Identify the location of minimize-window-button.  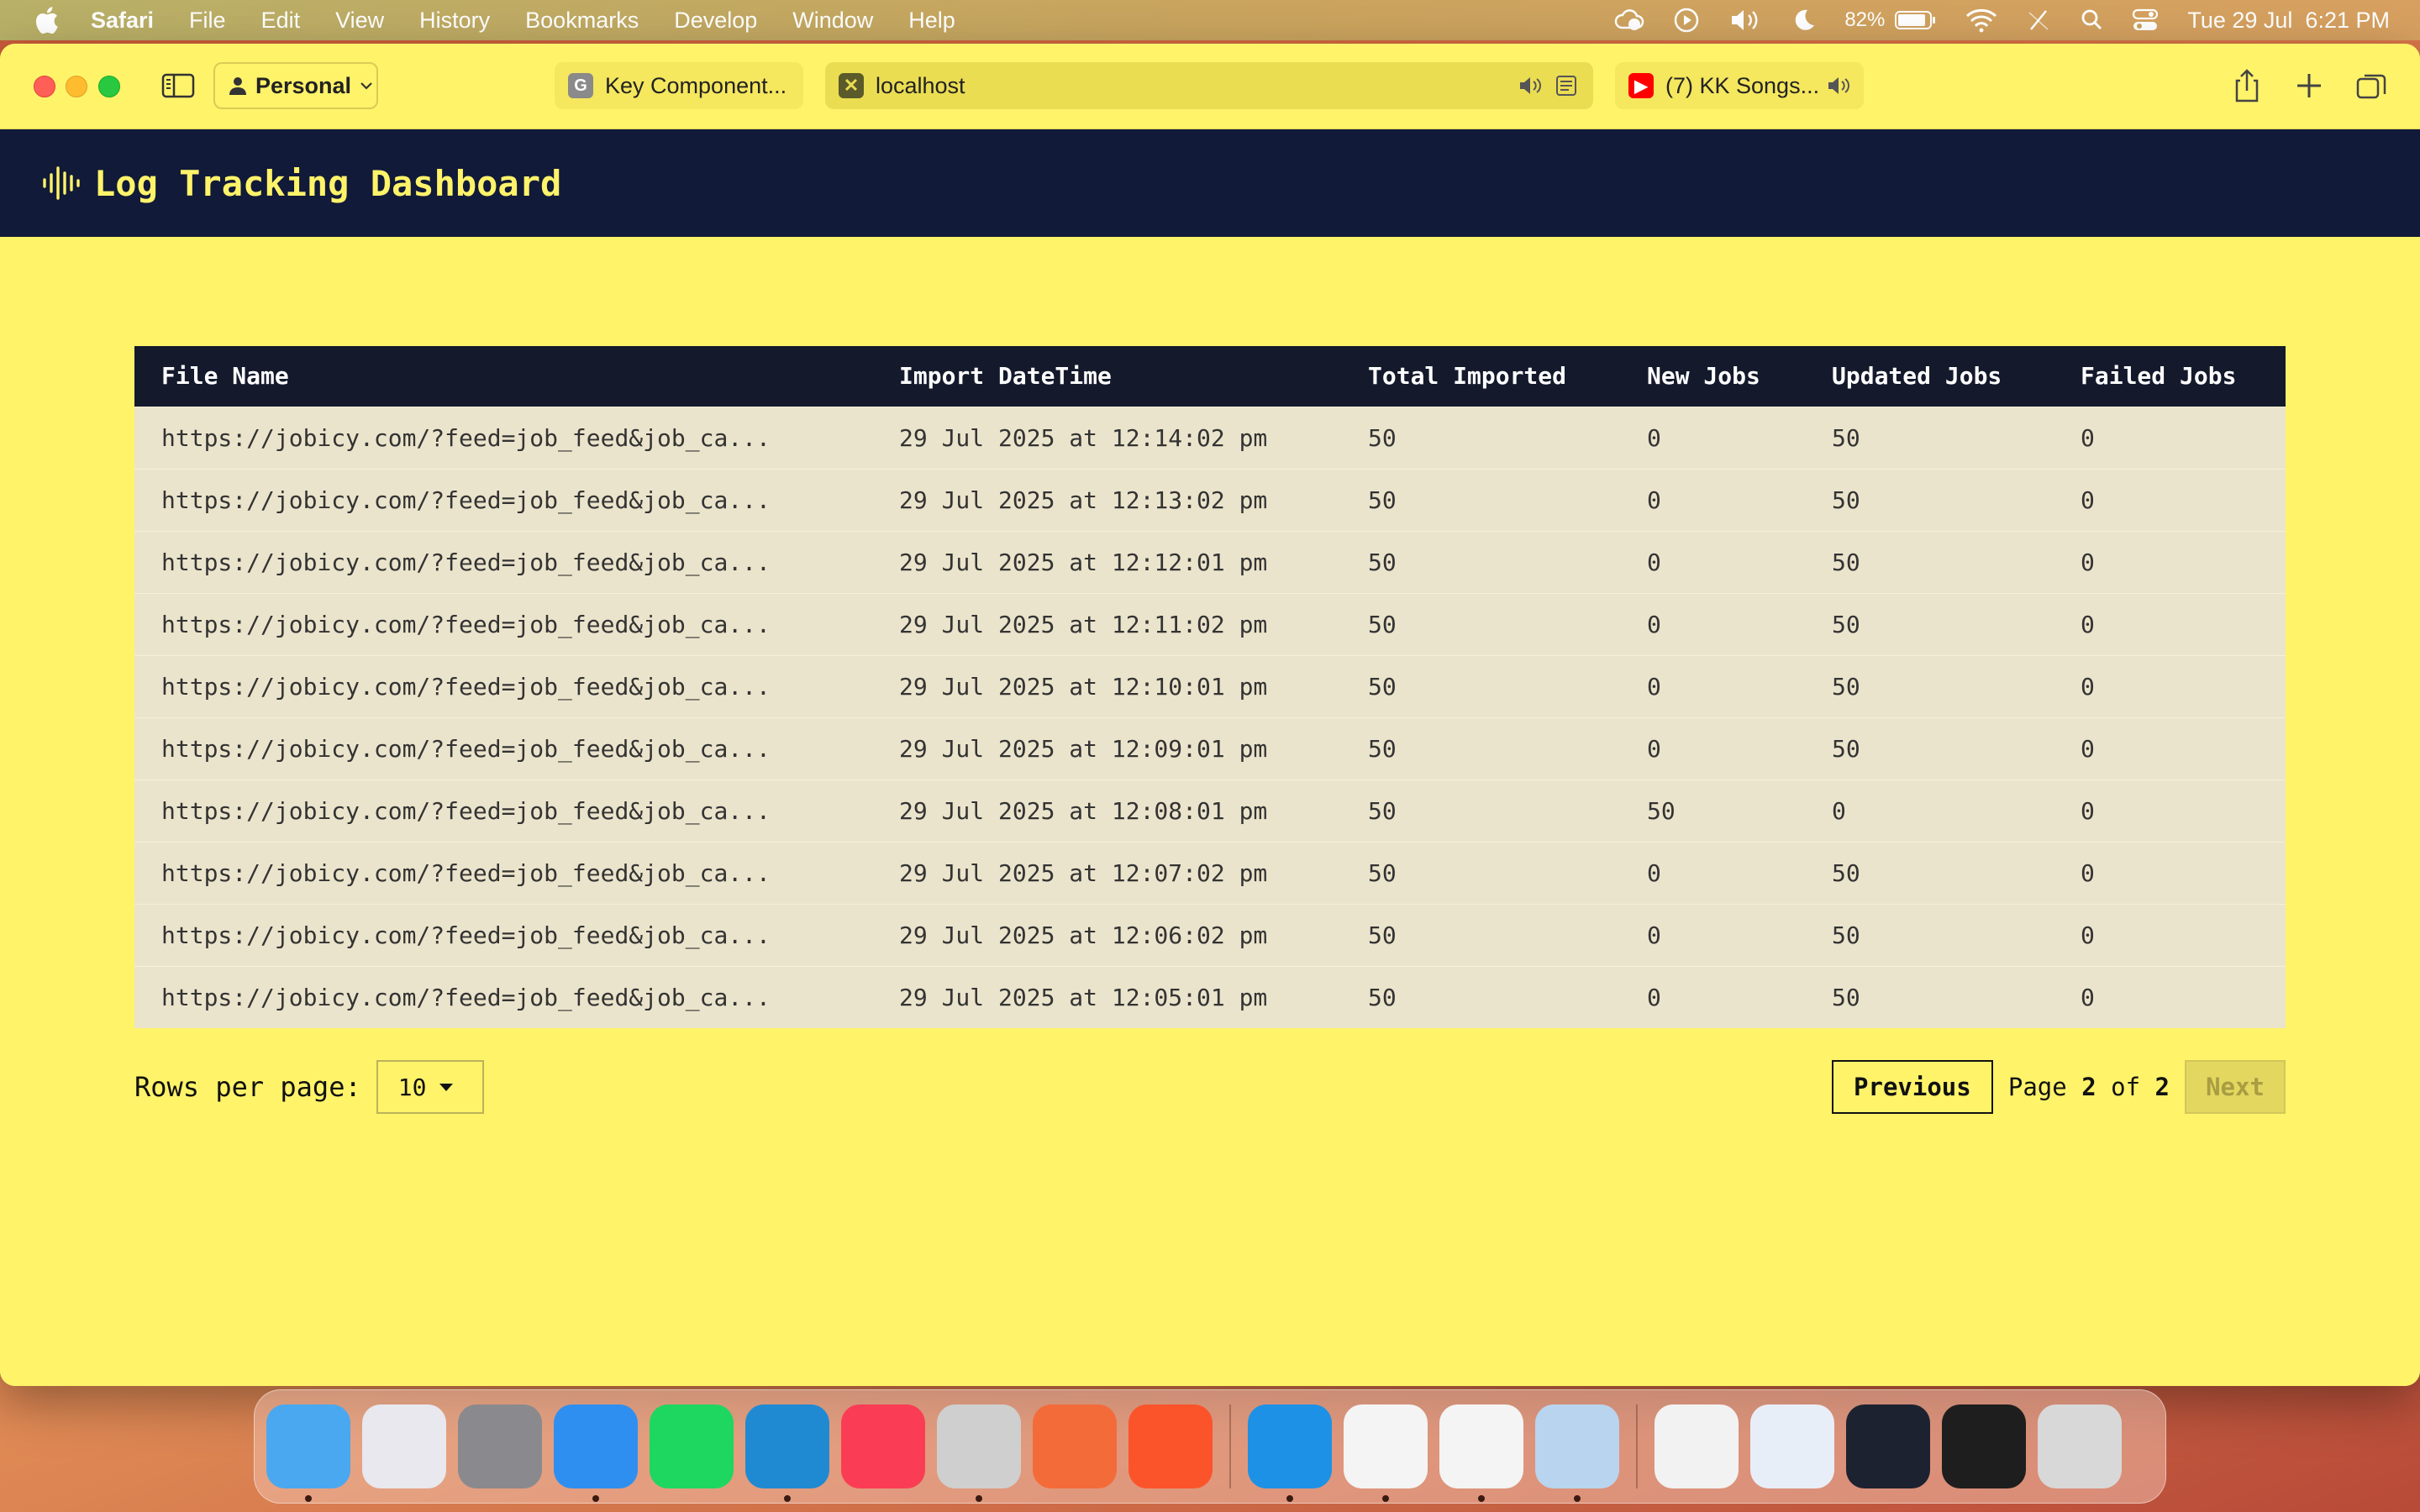
(77, 86).